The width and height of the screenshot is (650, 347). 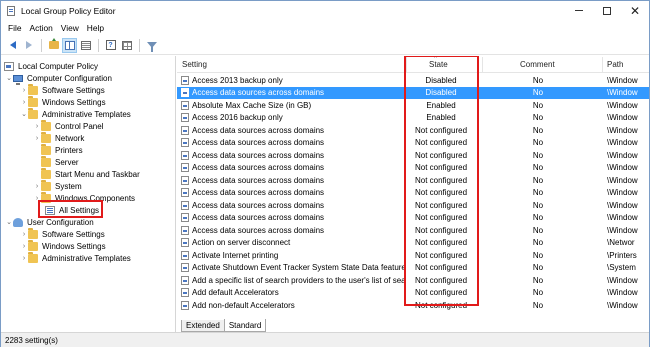 I want to click on menu-view: View, so click(x=70, y=28).